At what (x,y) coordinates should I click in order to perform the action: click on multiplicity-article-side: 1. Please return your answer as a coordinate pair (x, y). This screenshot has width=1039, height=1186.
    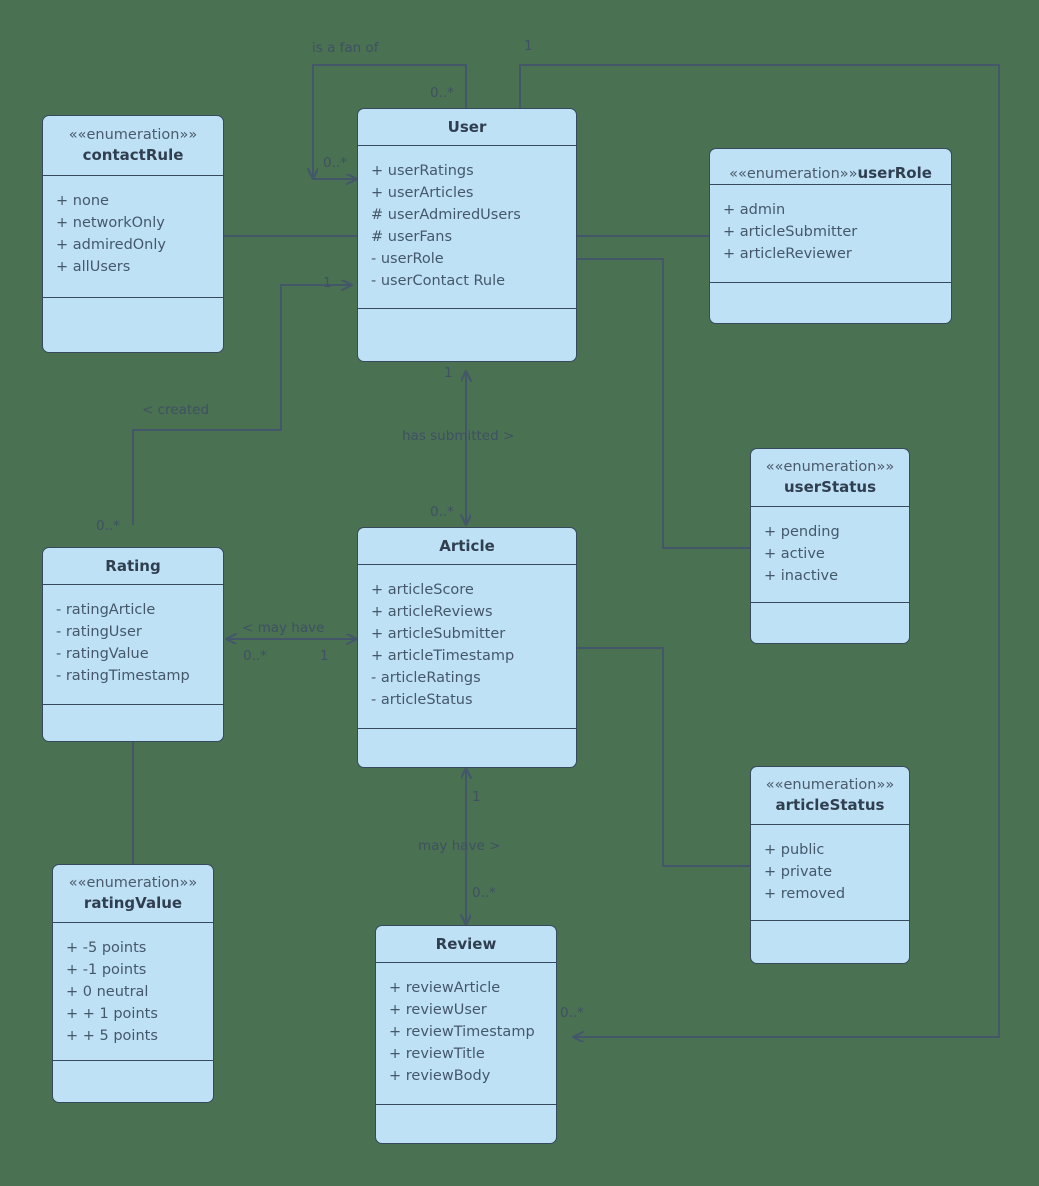
    Looking at the image, I should click on (324, 656).